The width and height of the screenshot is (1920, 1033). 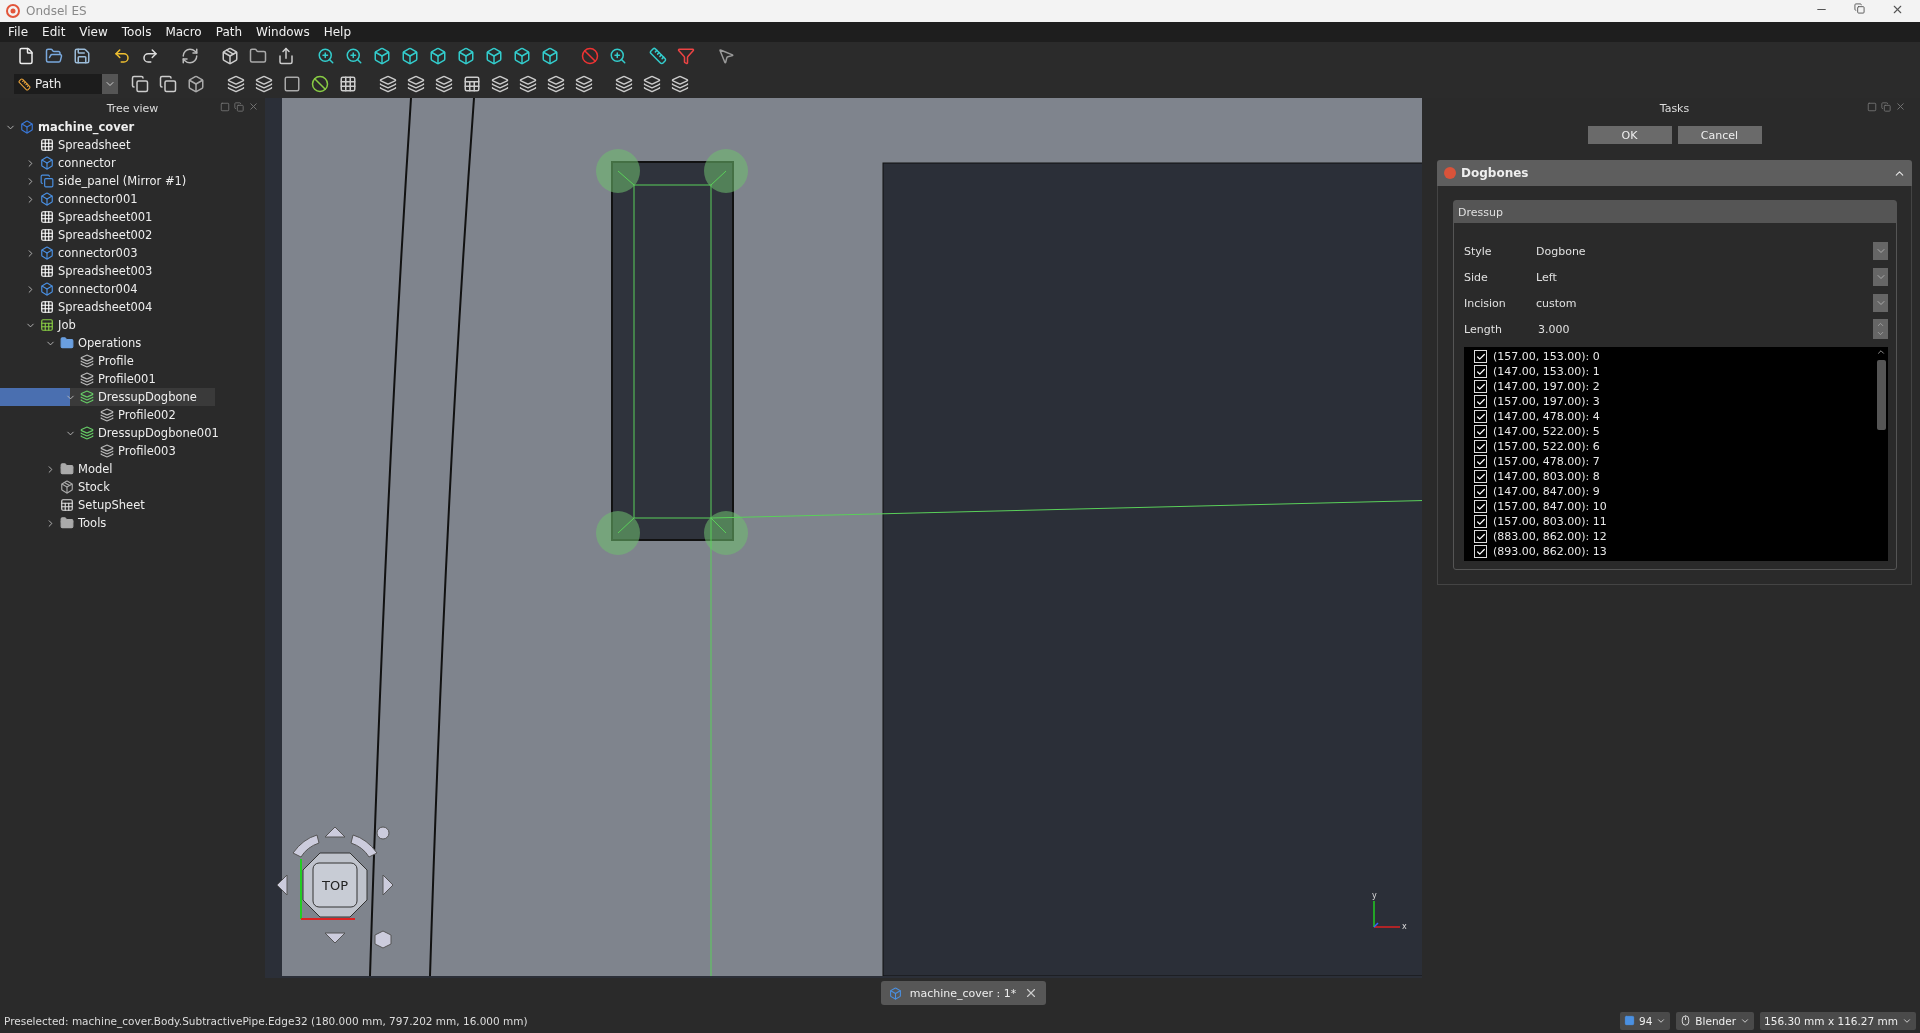 I want to click on tree-item: Spreadsheet001, so click(x=132, y=217).